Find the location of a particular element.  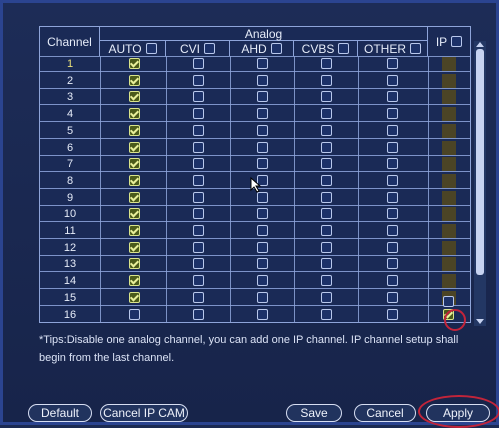

table-scrollbar is located at coordinates (480, 183).